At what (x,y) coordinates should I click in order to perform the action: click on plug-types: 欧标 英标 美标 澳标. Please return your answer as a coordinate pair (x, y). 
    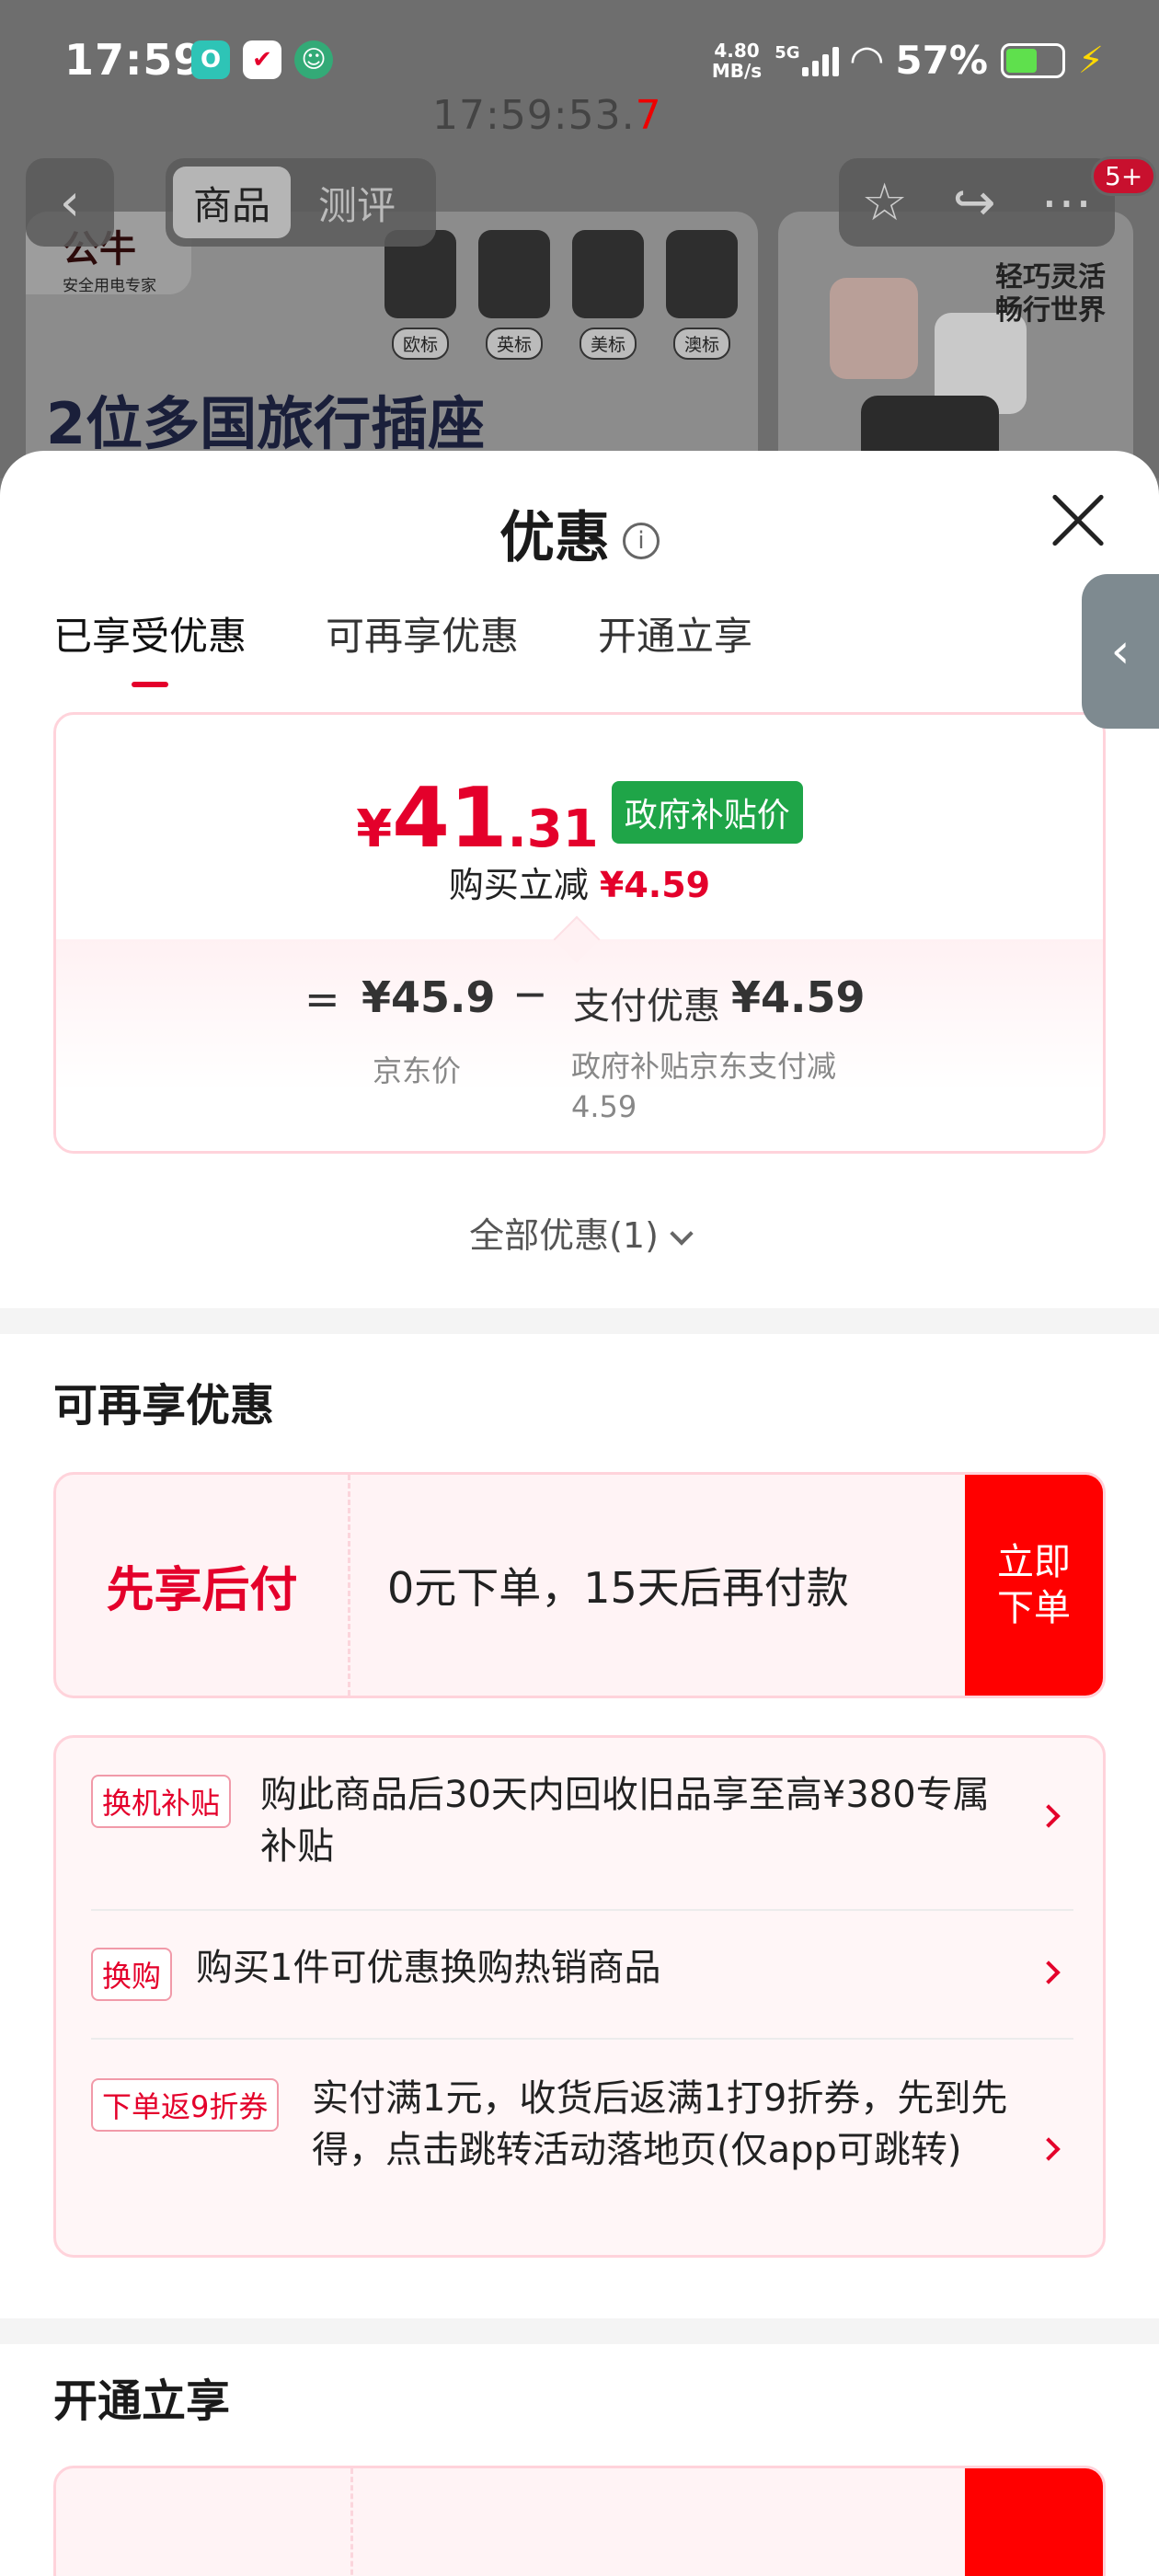
    Looking at the image, I should click on (561, 295).